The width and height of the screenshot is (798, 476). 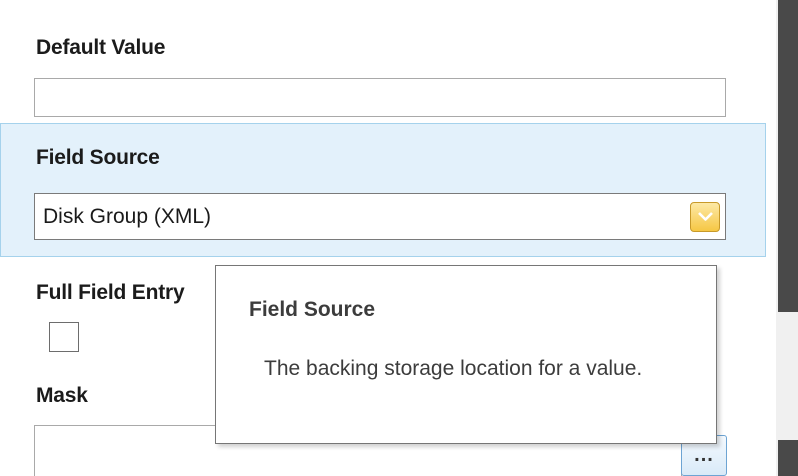 I want to click on field-source-label: Field Source, so click(x=98, y=157).